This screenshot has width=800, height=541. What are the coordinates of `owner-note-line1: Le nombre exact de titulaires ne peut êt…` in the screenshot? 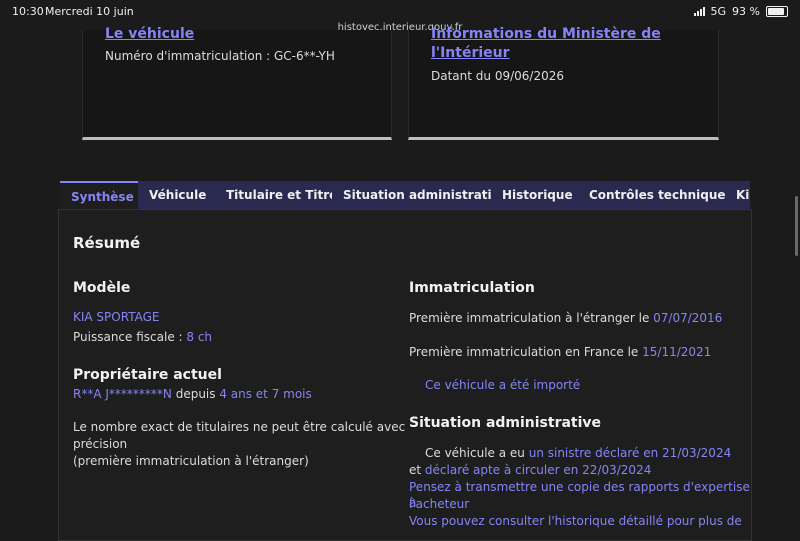 It's located at (239, 427).